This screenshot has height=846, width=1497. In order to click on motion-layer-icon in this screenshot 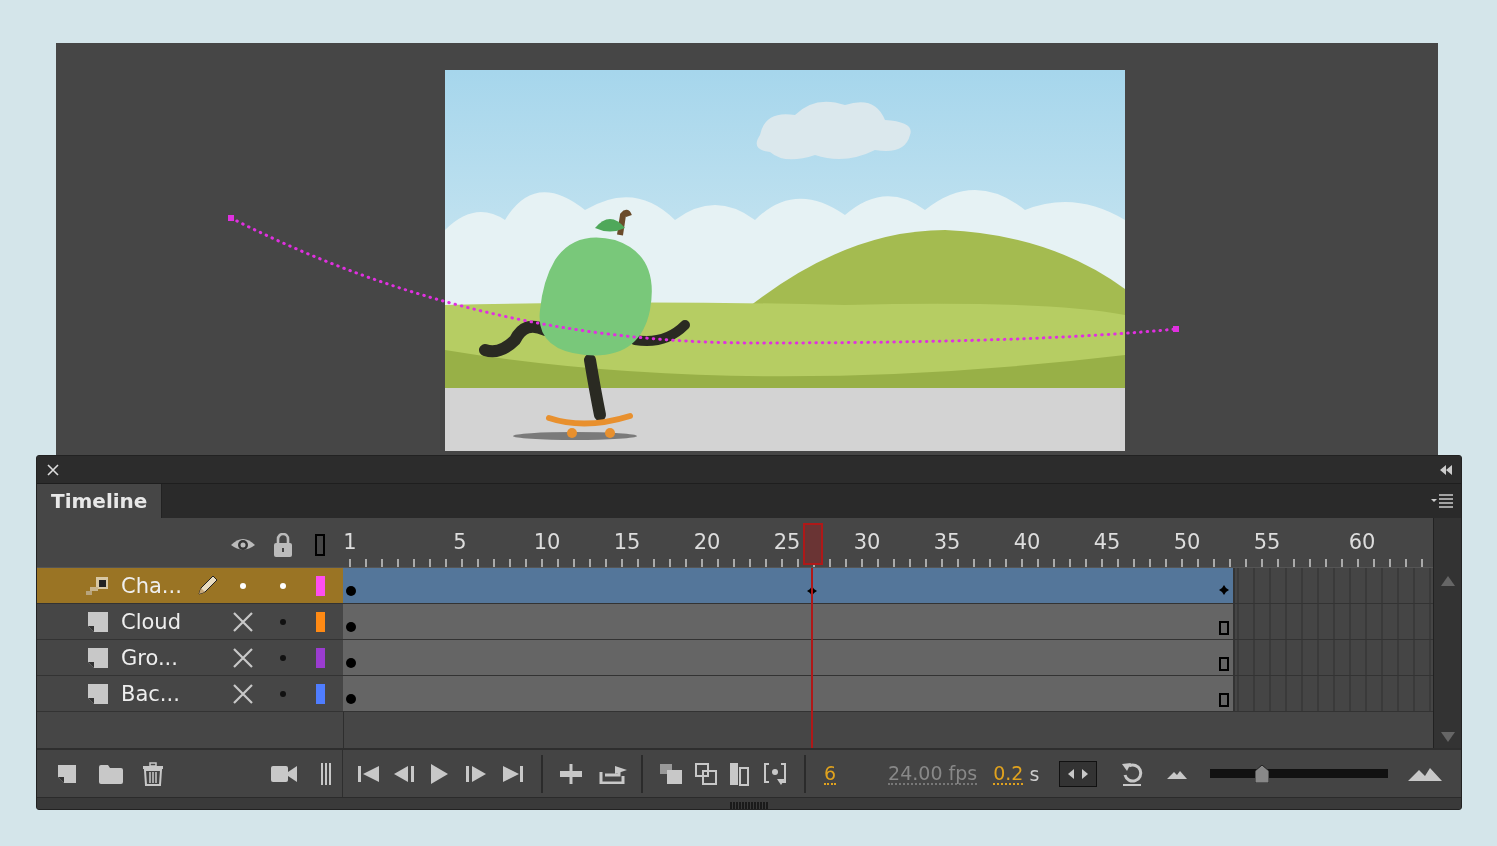, I will do `click(98, 585)`.